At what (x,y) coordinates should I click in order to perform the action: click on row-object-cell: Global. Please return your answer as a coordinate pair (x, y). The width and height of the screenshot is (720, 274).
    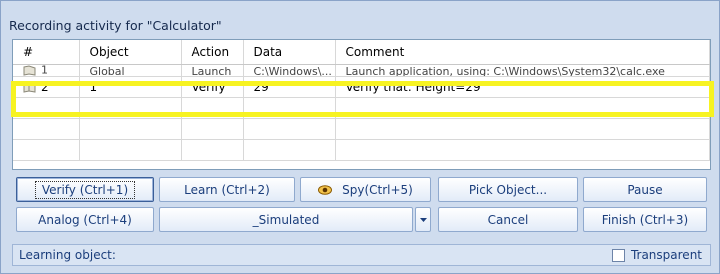
    Looking at the image, I should click on (130, 70).